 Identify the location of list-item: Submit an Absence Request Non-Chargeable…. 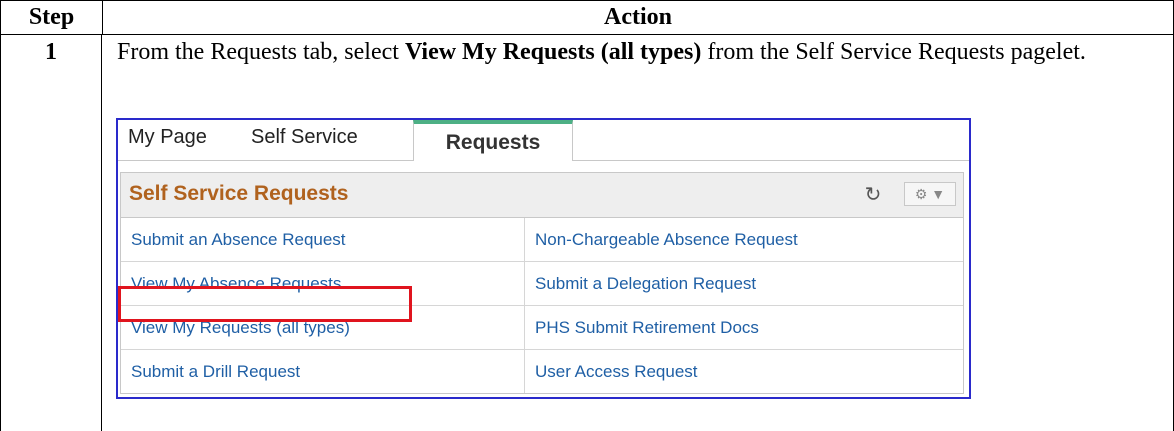
(542, 240).